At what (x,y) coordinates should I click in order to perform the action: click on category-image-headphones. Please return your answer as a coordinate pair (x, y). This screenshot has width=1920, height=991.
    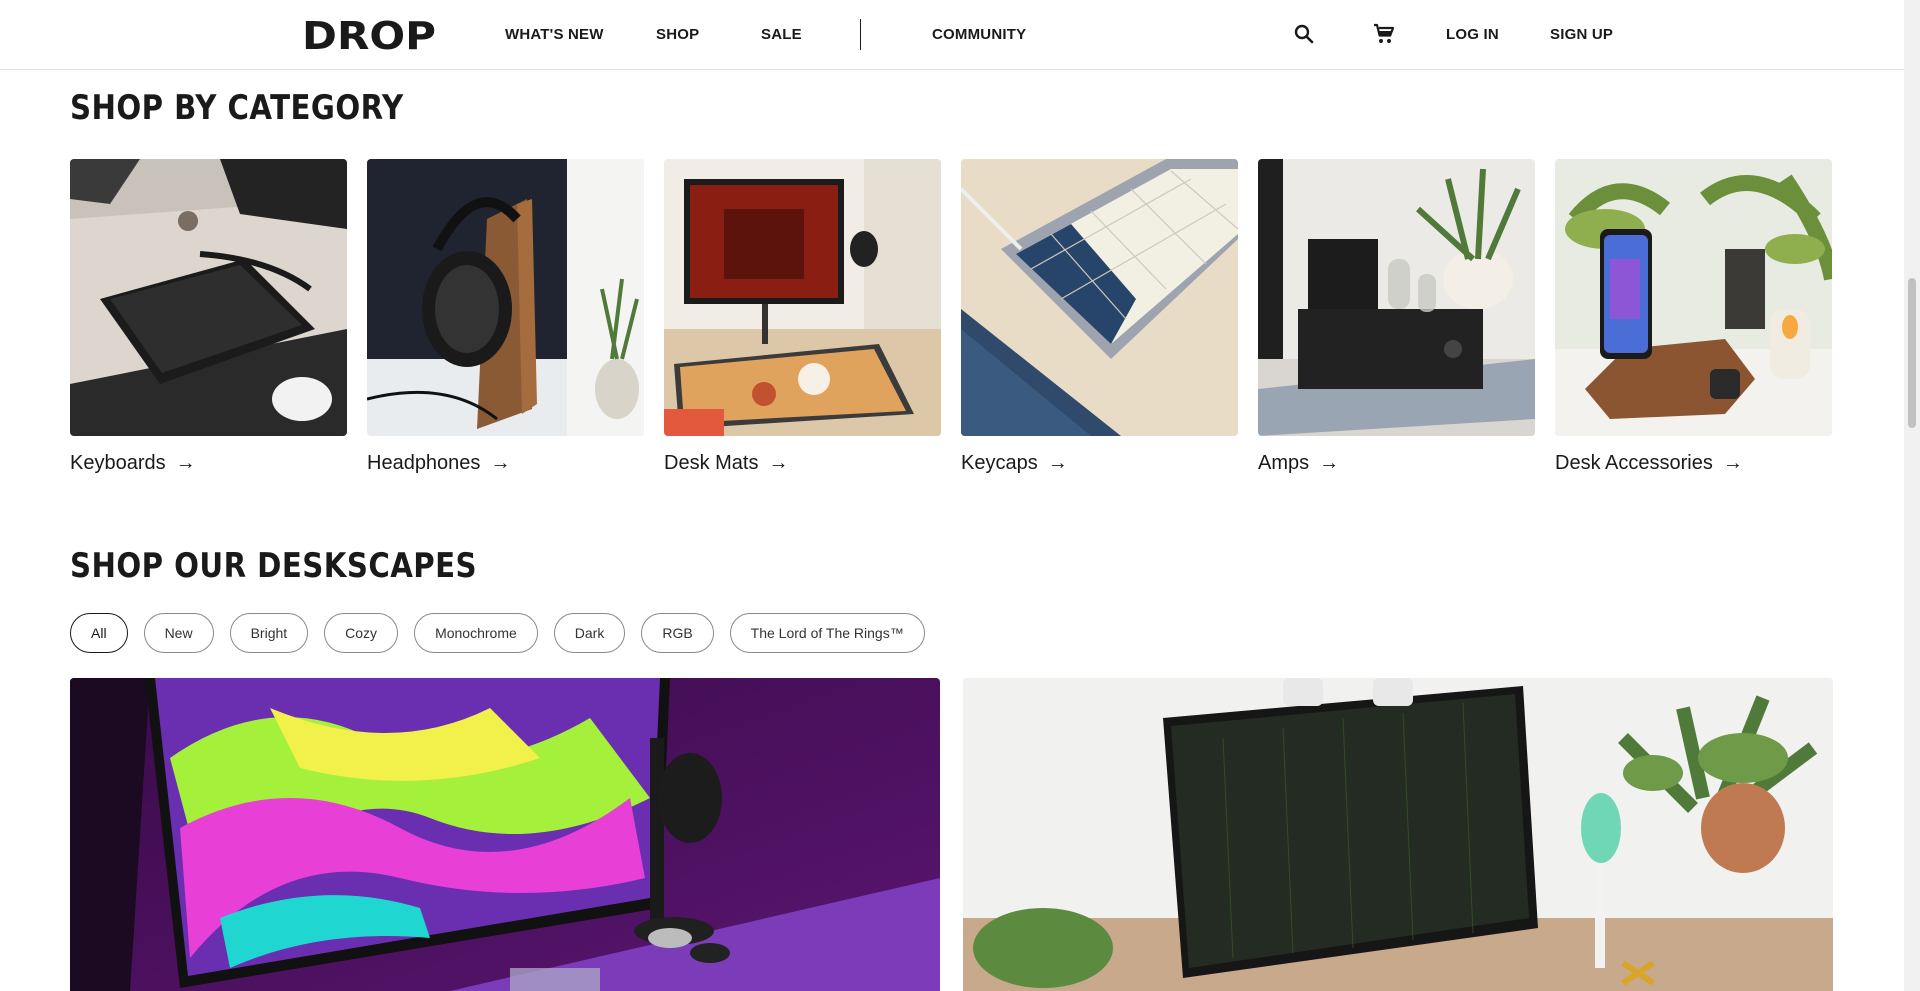
    Looking at the image, I should click on (505, 297).